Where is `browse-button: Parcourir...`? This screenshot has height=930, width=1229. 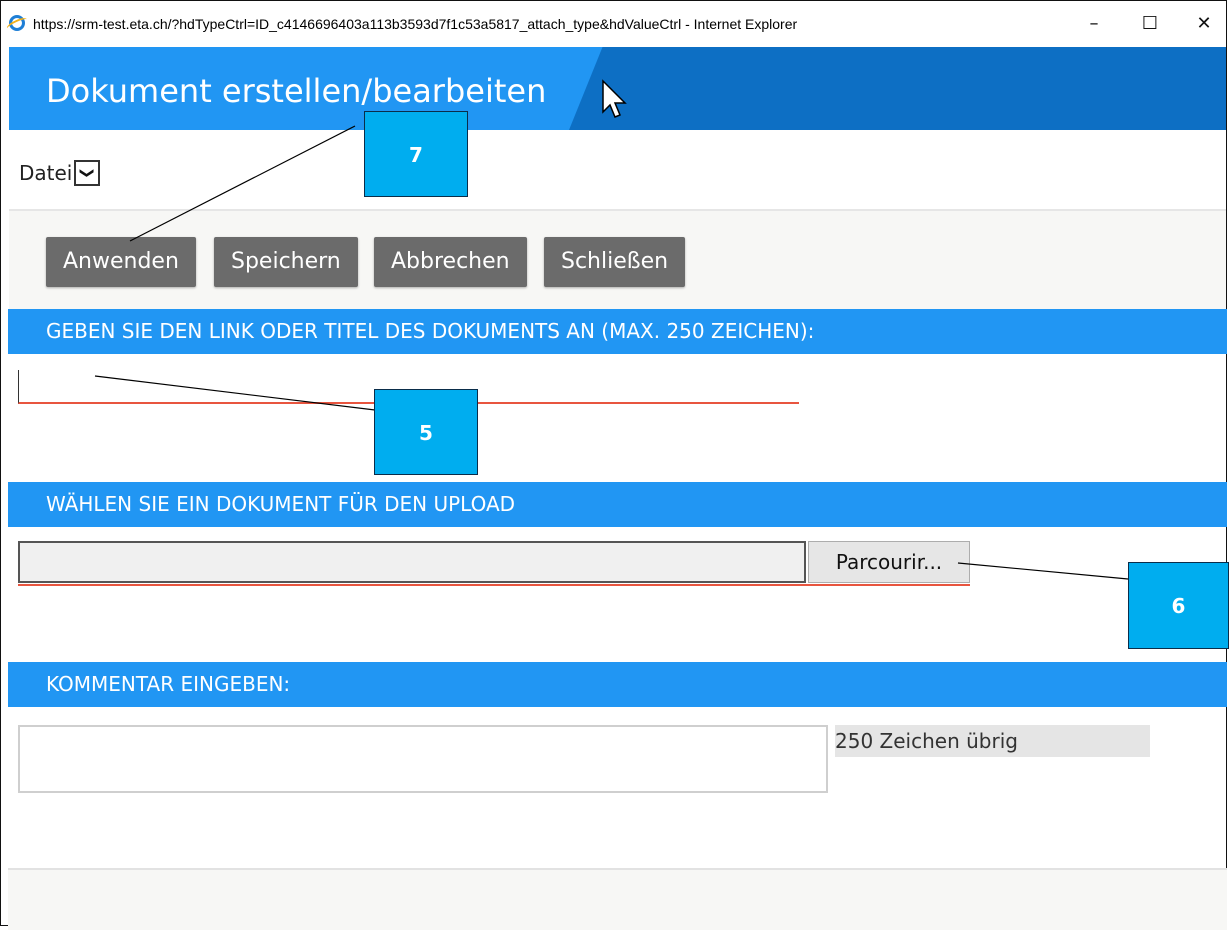
browse-button: Parcourir... is located at coordinates (889, 562).